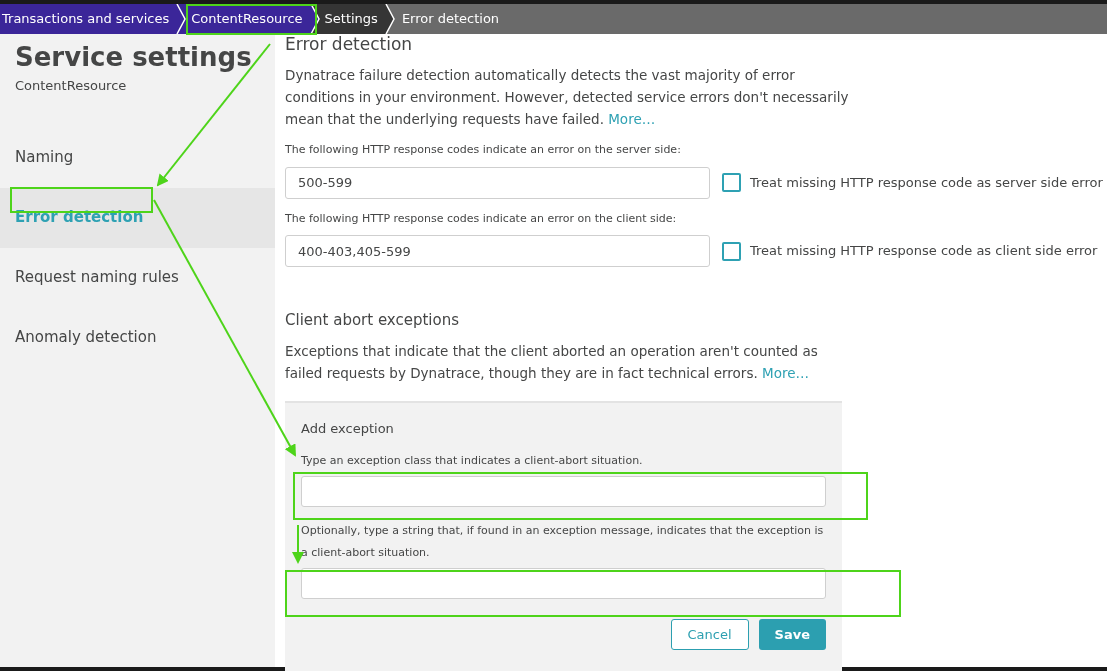 The image size is (1107, 671). I want to click on field-label: Type an exception class that indicates a client-abort situation., so click(472, 461).